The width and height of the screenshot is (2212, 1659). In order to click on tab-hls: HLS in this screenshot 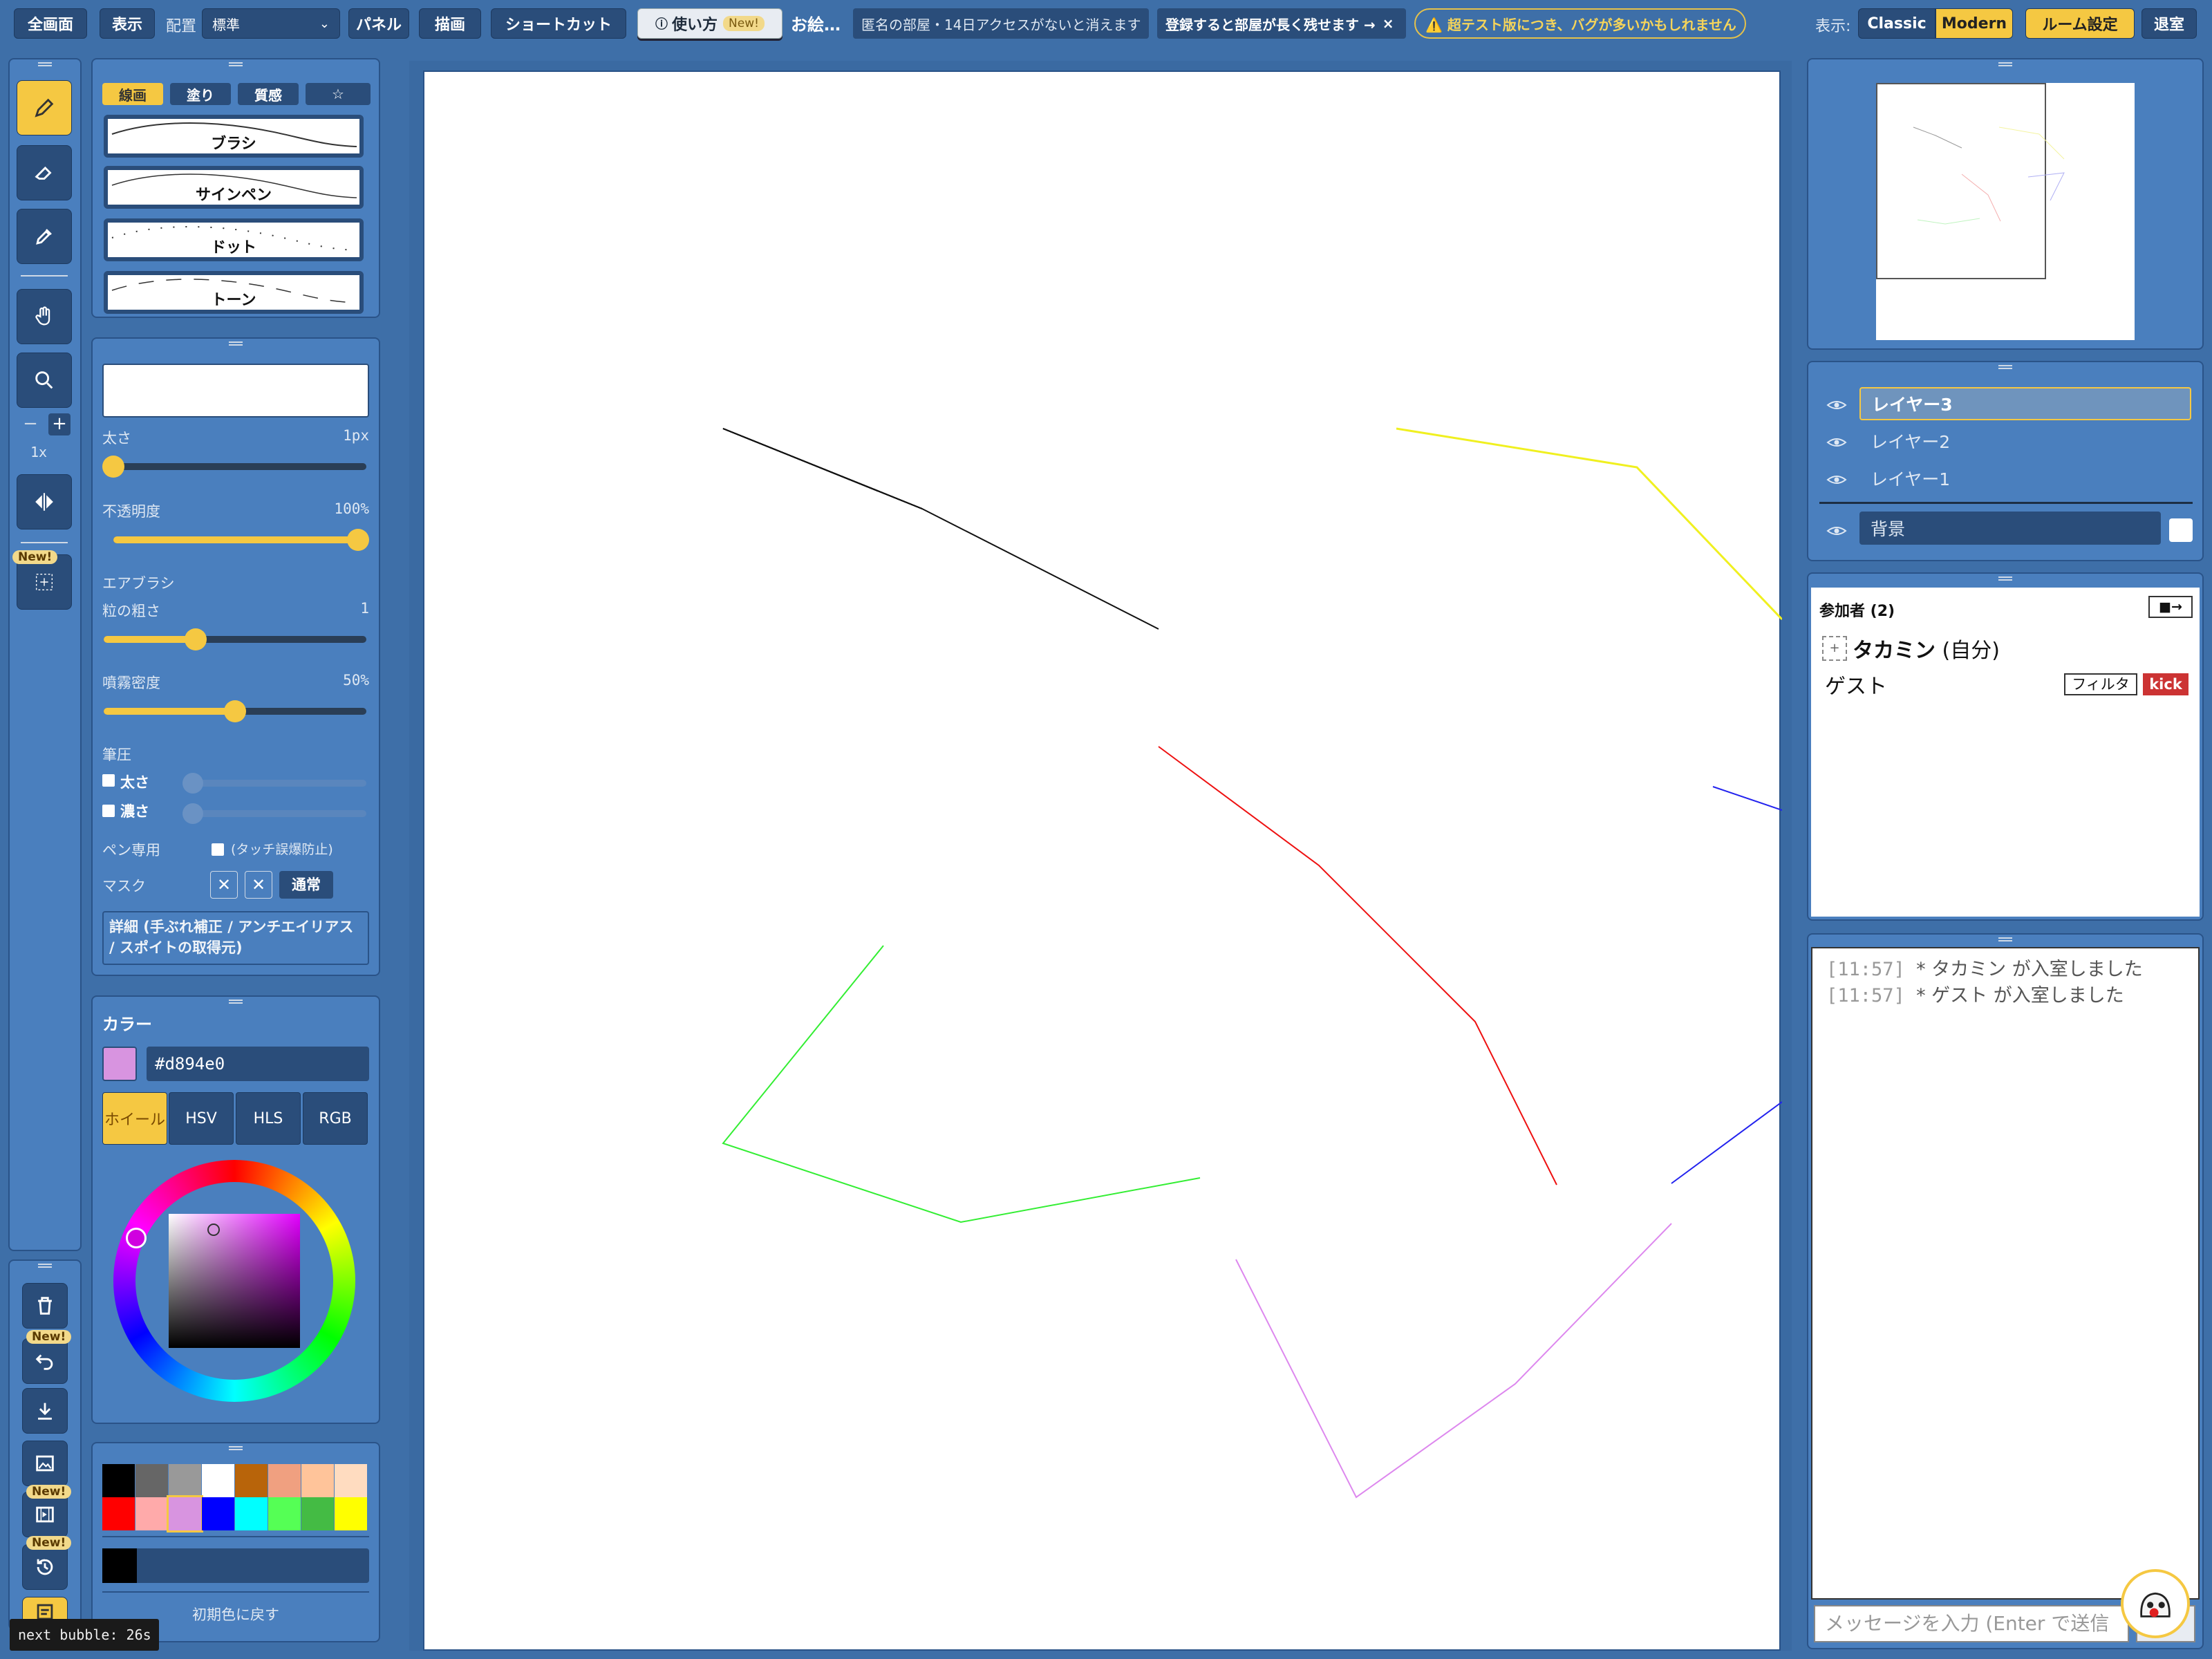, I will do `click(268, 1118)`.